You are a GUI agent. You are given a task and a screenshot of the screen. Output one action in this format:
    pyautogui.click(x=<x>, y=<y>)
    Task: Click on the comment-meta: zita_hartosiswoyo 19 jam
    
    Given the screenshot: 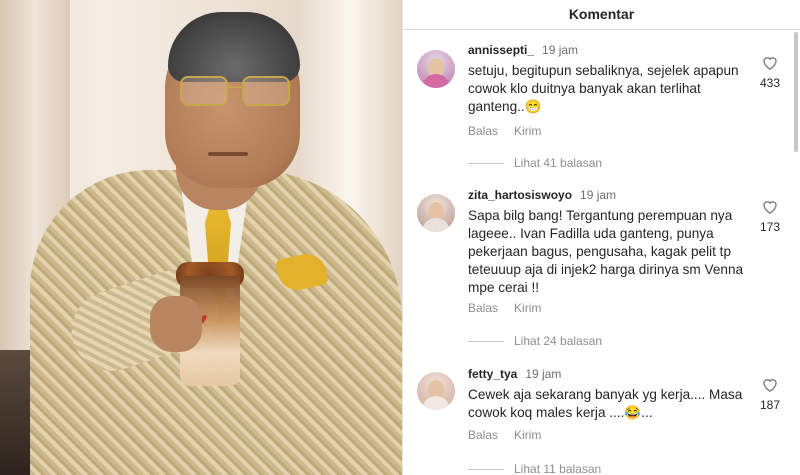 What is the action you would take?
    pyautogui.click(x=542, y=195)
    